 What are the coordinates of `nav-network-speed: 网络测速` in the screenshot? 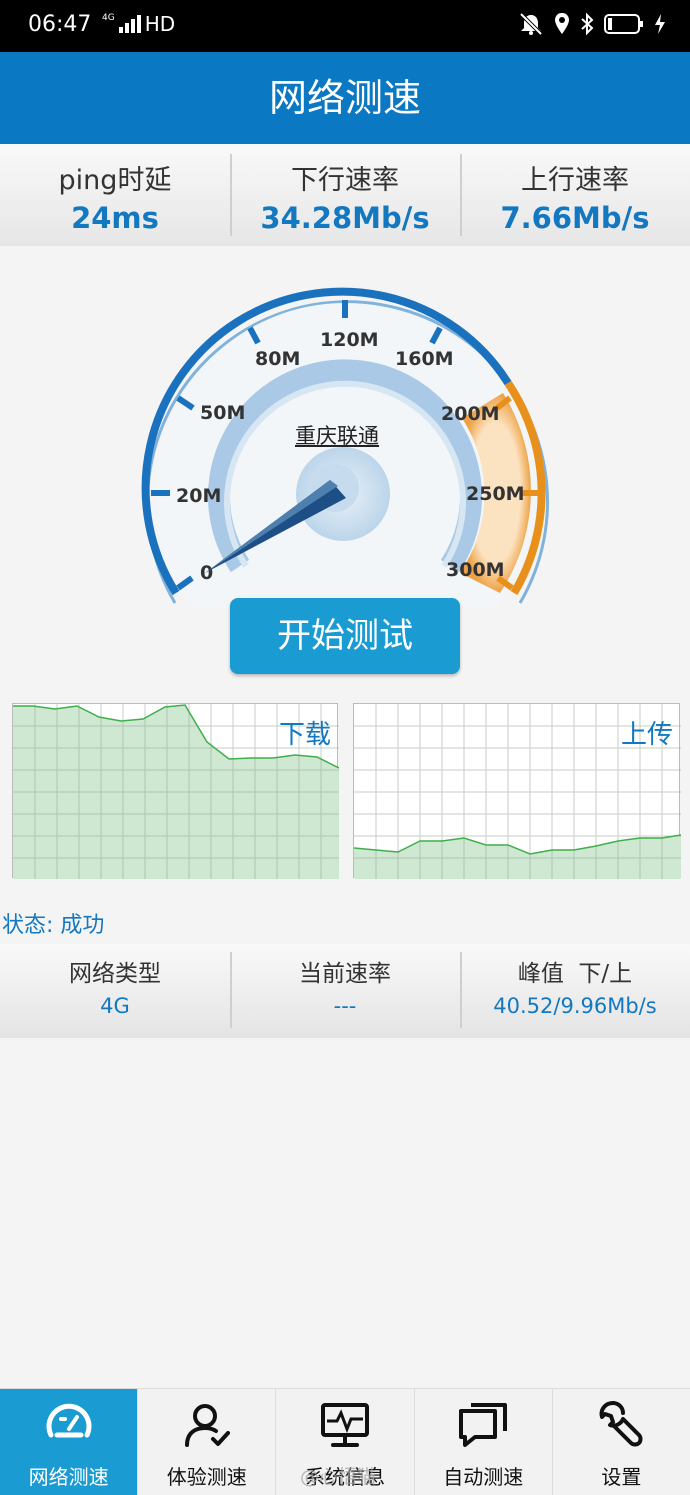 It's located at (69, 1442).